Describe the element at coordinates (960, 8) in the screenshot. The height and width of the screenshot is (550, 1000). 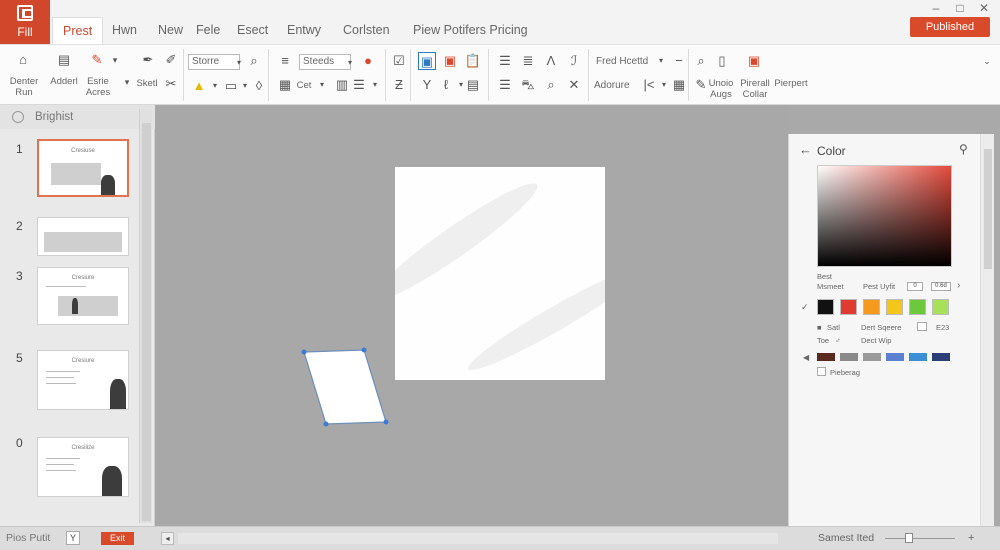
I see `maximize-button: □` at that location.